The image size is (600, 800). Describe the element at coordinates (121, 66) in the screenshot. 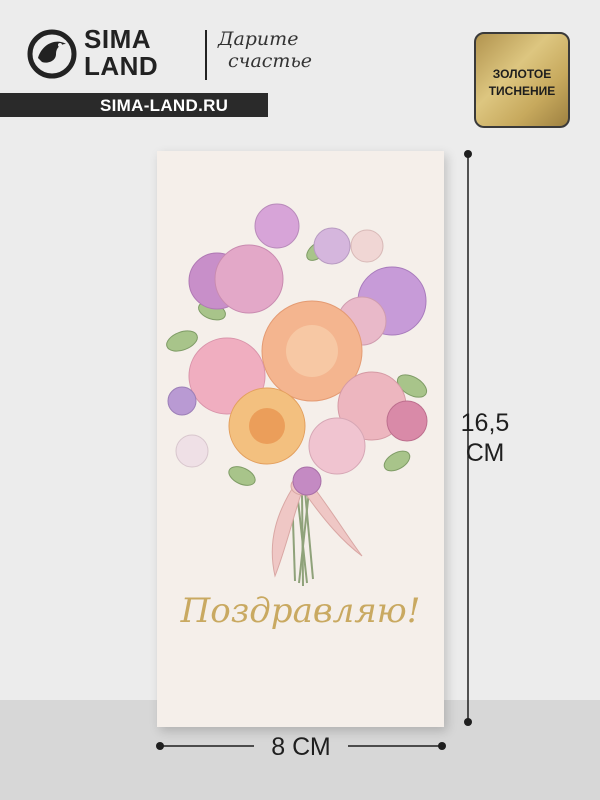

I see `brand-name-line2: LAND` at that location.